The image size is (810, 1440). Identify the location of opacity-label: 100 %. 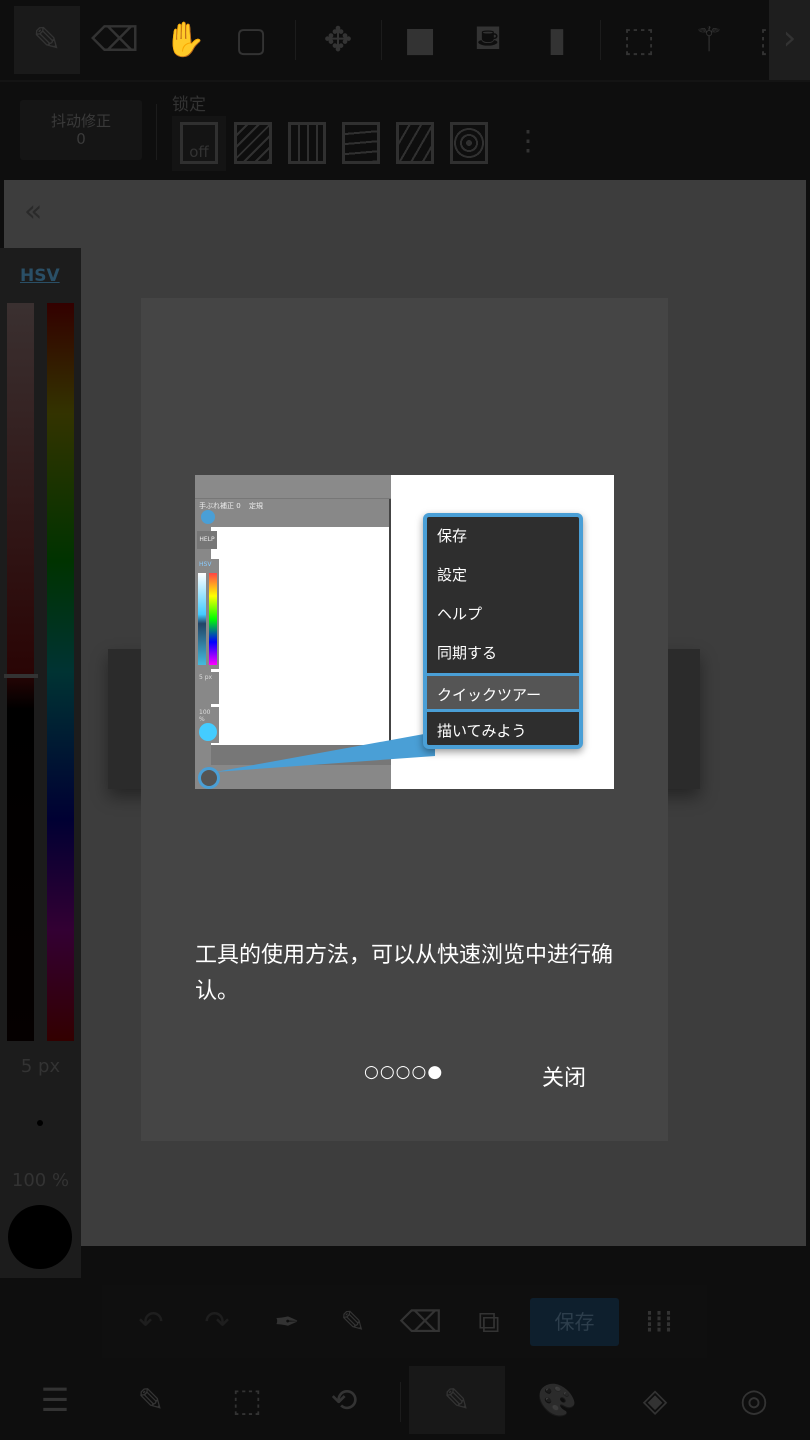
(40, 1180).